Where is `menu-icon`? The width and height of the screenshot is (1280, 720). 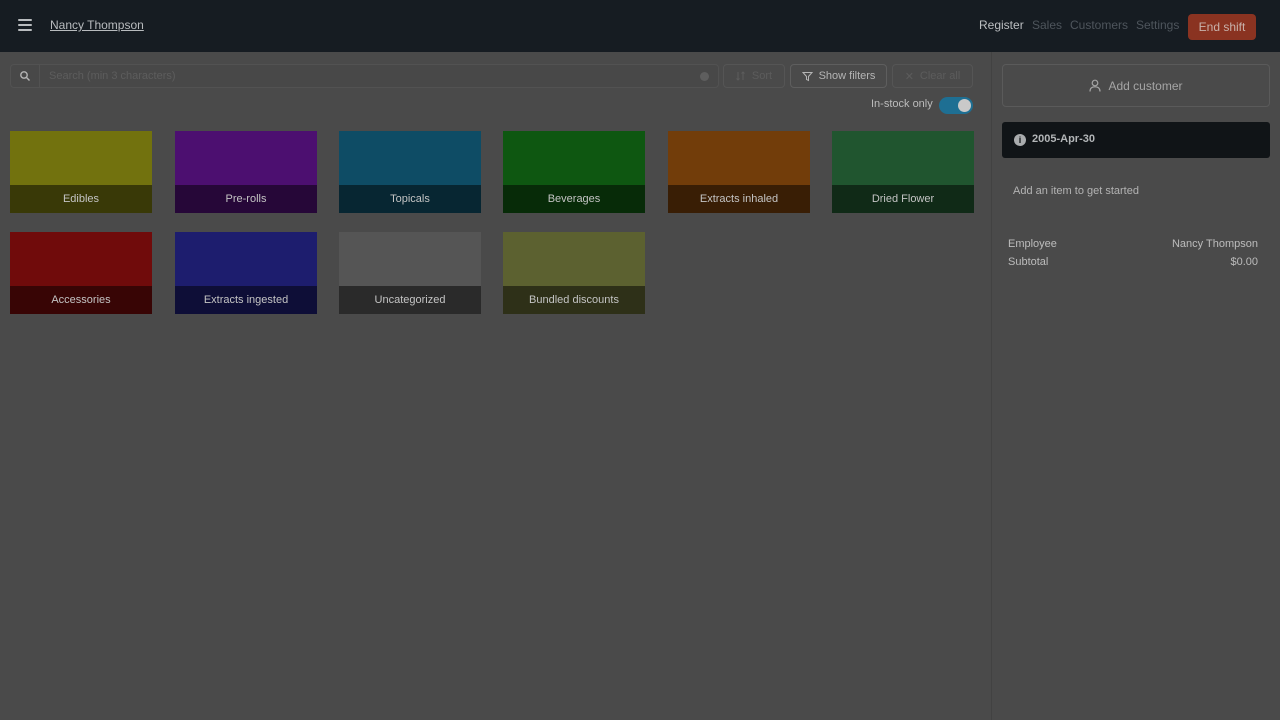
menu-icon is located at coordinates (25, 25).